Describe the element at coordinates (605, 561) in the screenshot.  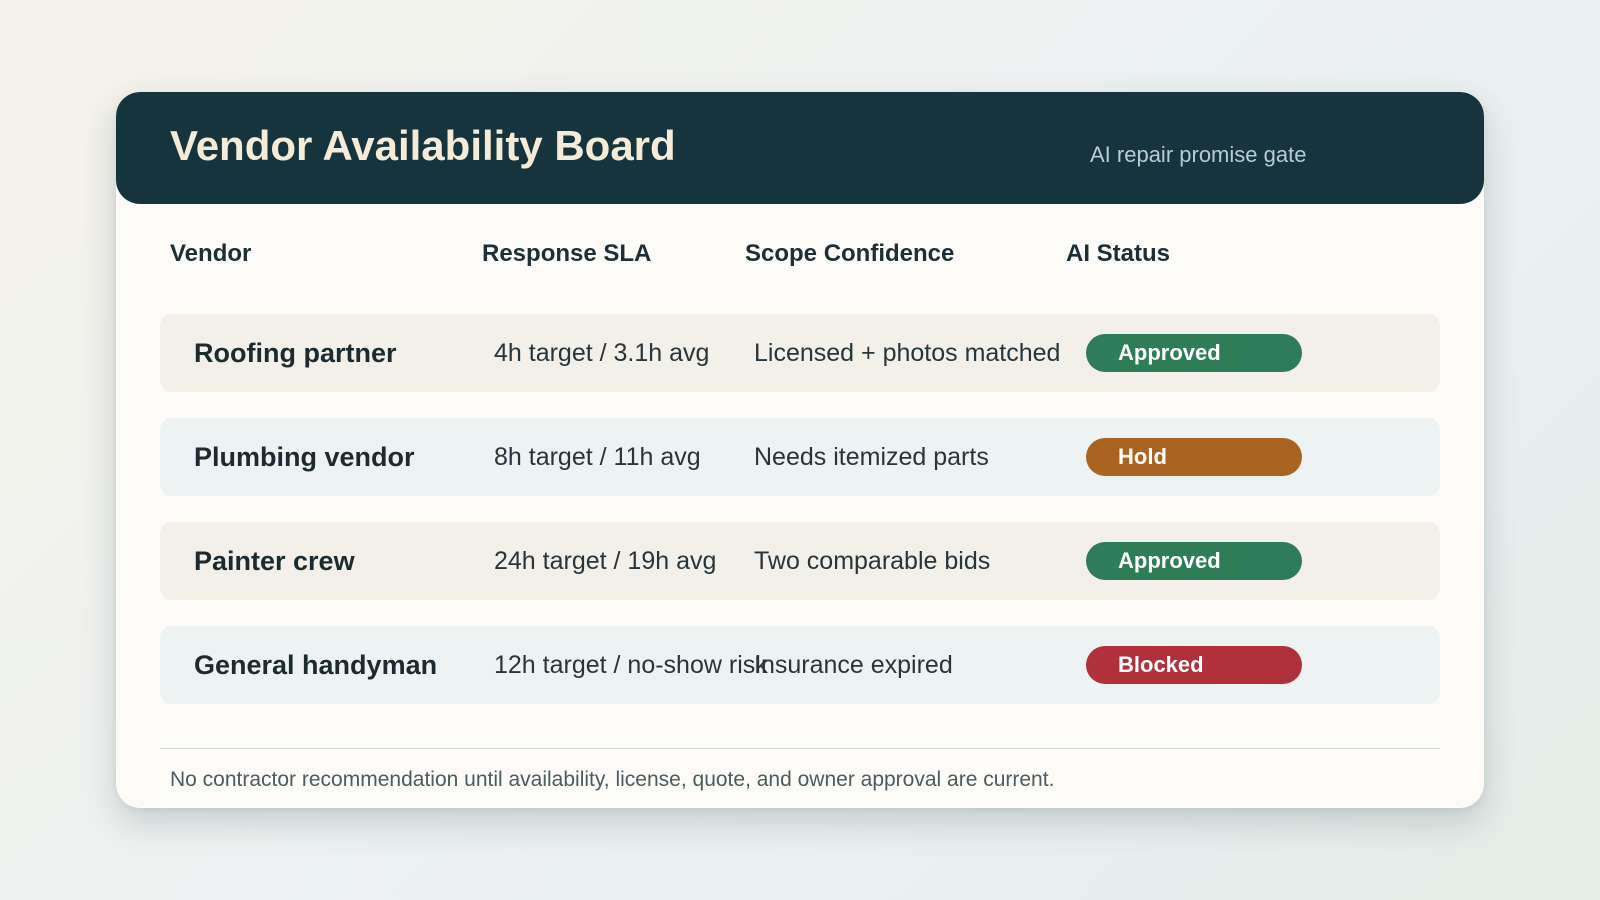
I see `response-sla: 24h target / 19h avg` at that location.